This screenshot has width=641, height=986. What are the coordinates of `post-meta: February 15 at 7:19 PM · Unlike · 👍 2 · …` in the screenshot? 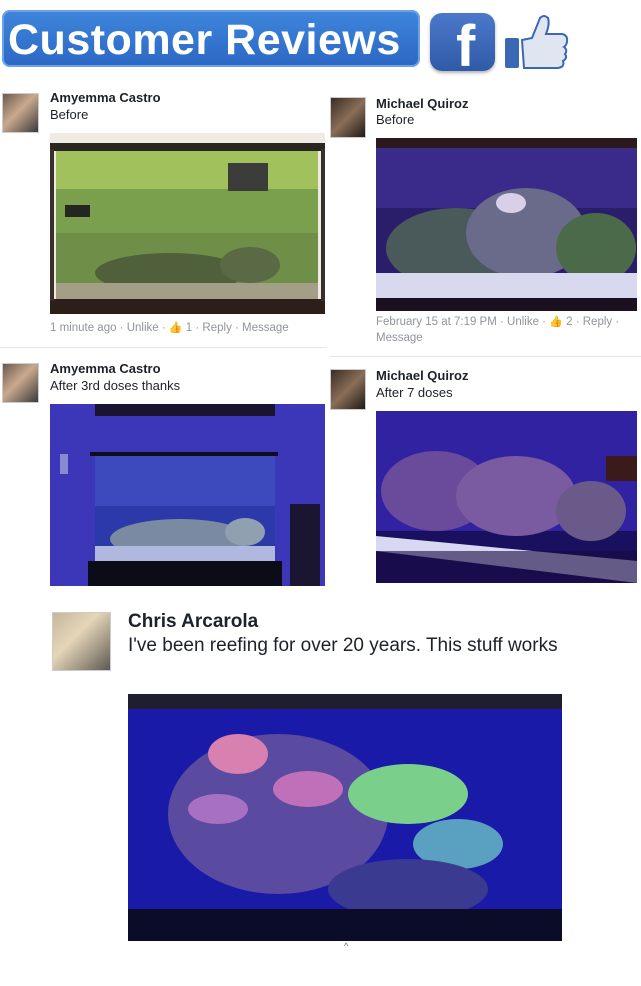 It's located at (497, 330).